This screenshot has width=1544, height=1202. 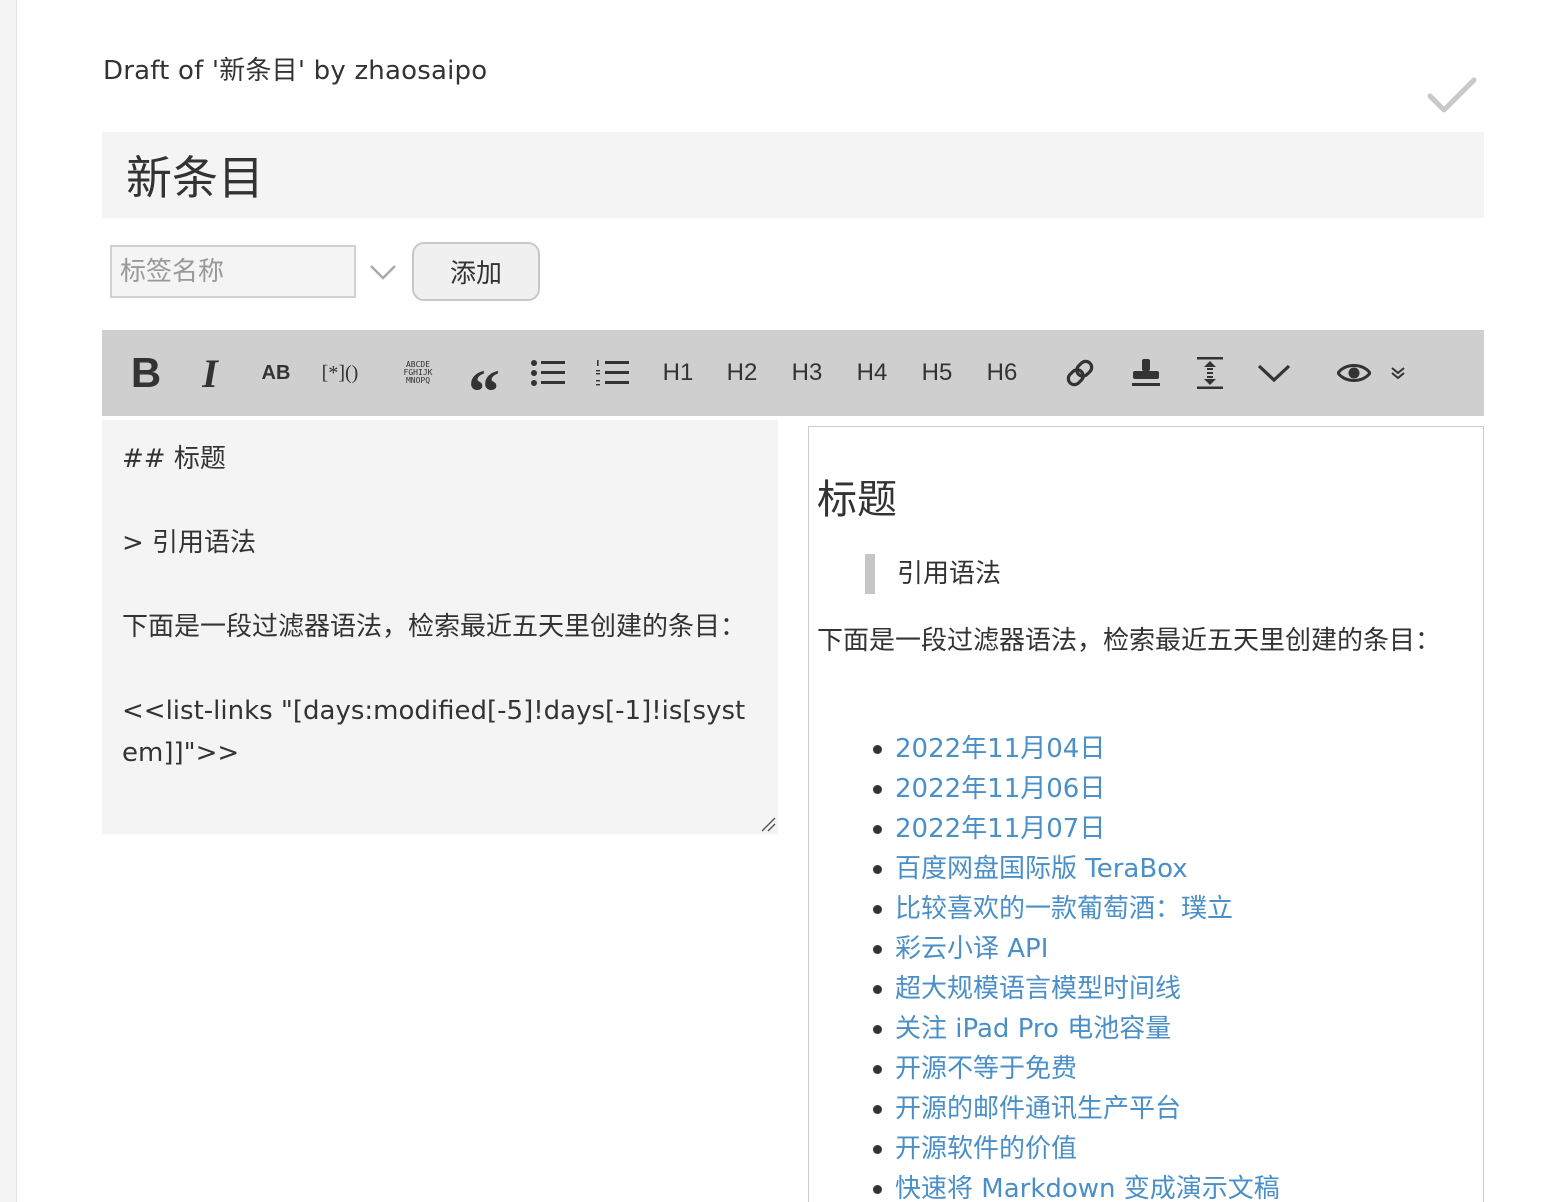 I want to click on excise-icon, so click(x=1210, y=373).